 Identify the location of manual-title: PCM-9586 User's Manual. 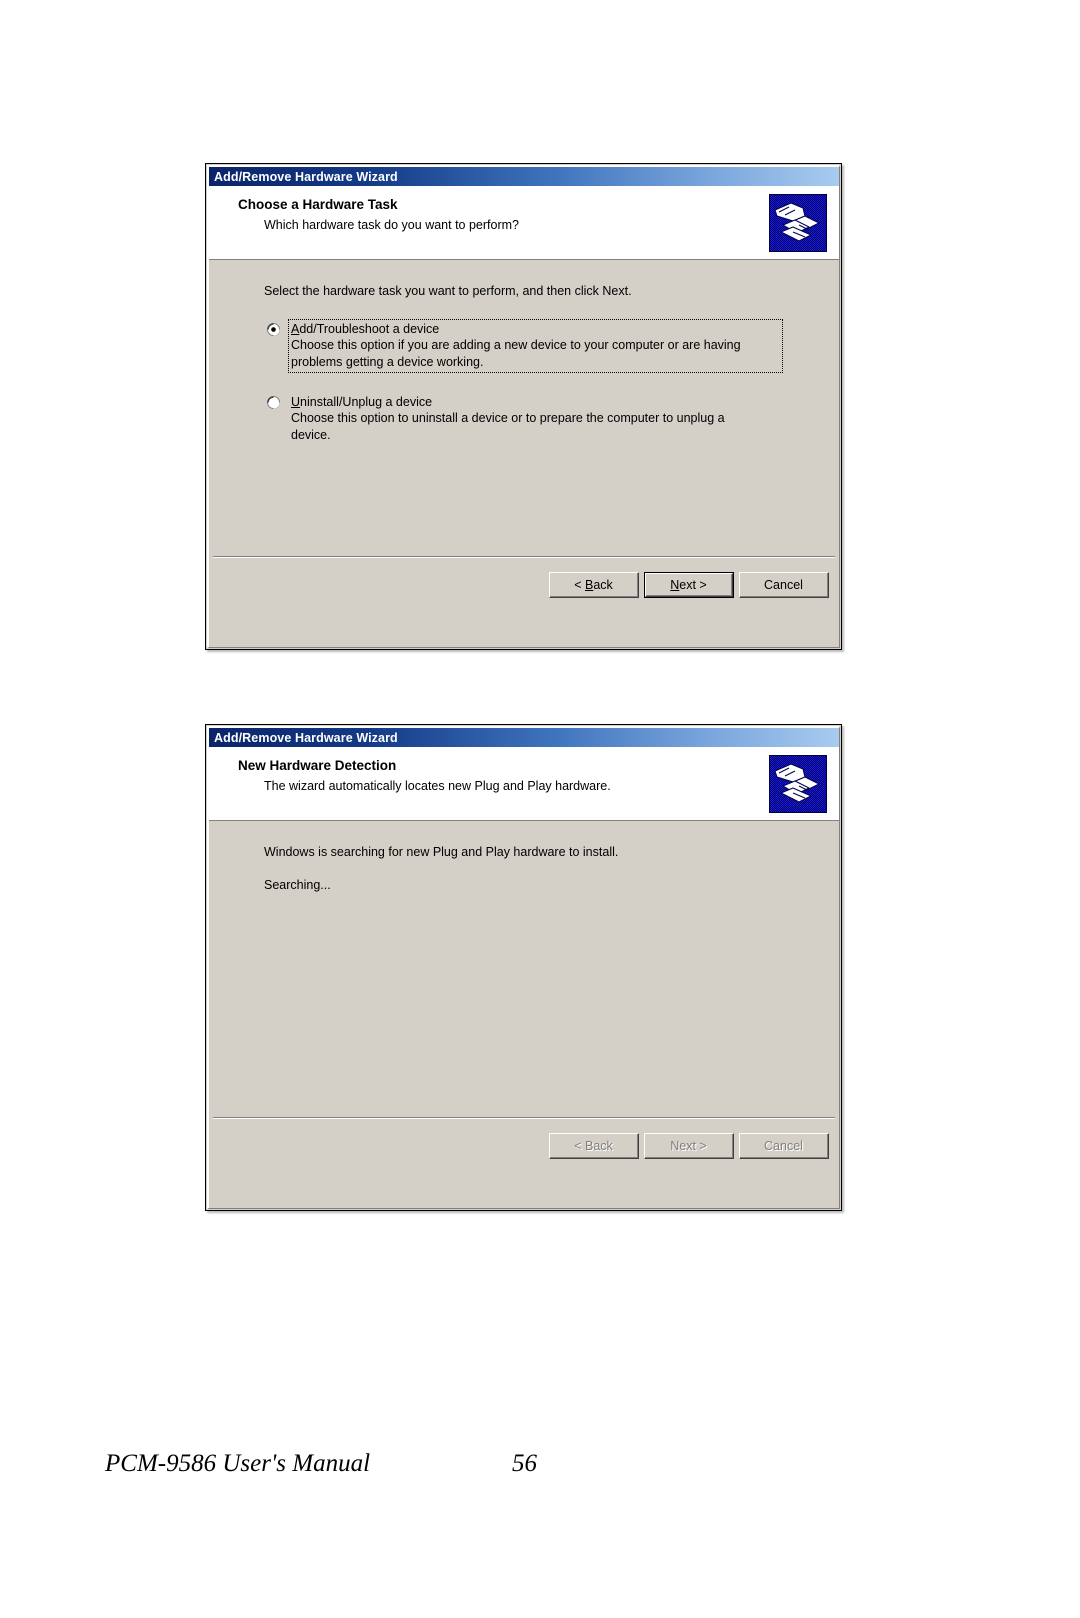
(238, 1463).